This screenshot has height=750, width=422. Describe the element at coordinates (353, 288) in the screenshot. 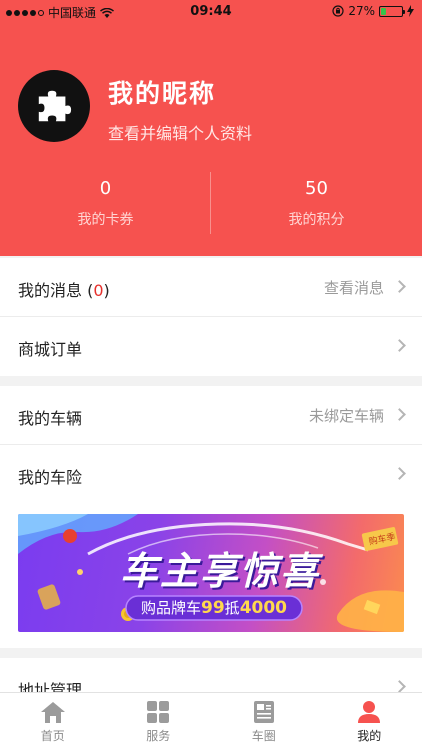

I see `view-messages-text: 查看消息` at that location.